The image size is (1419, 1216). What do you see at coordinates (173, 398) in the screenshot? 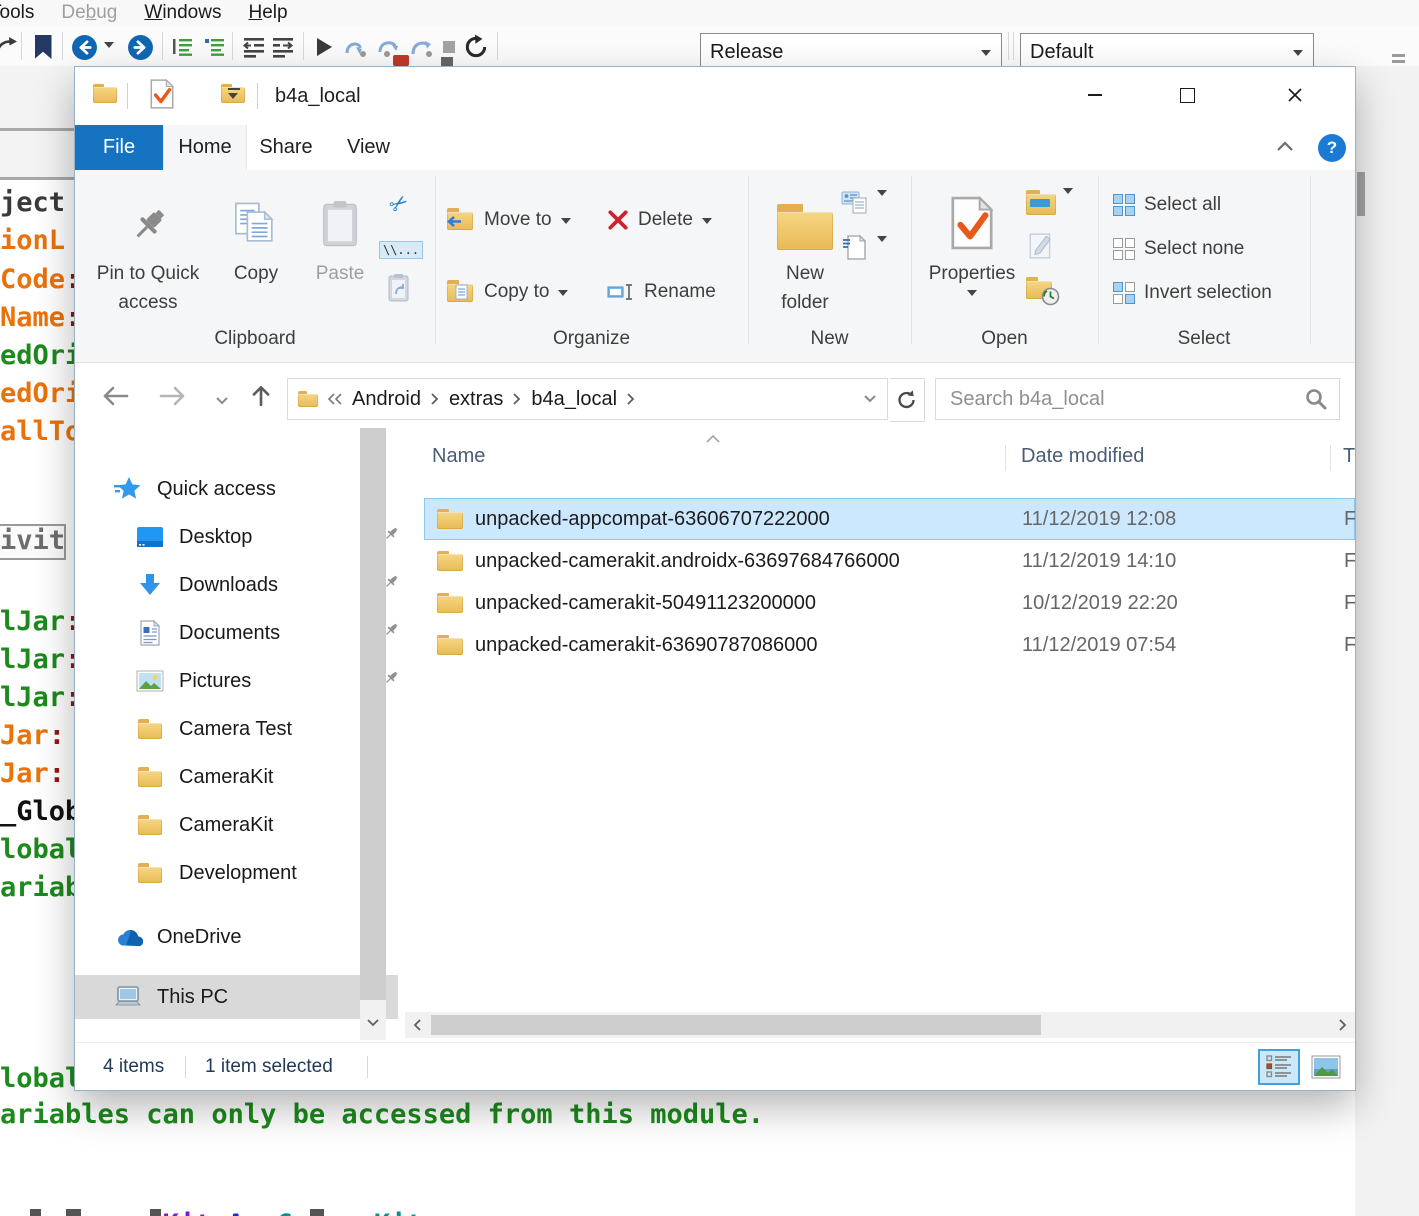
I see `nav-forward-icon` at bounding box center [173, 398].